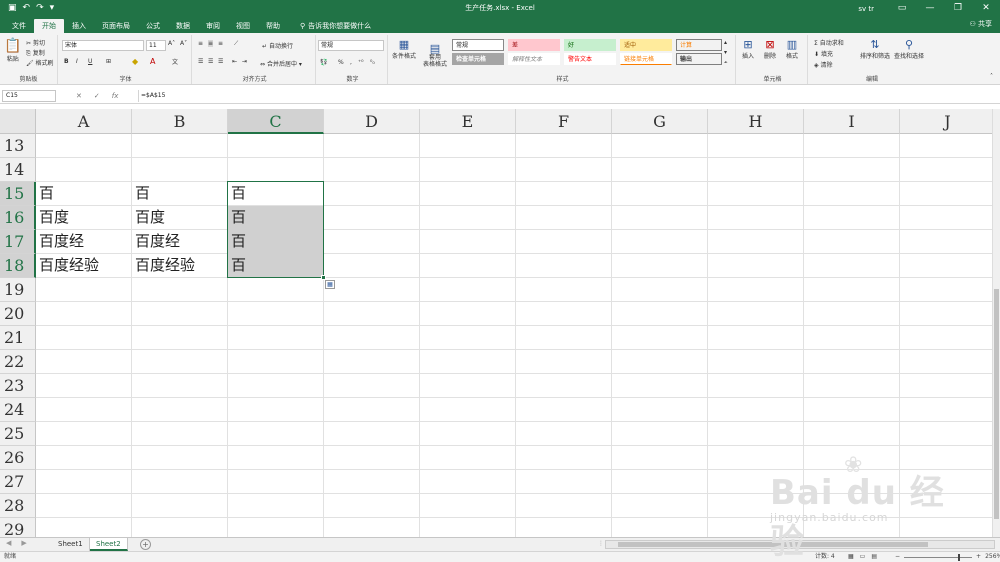 The height and width of the screenshot is (562, 1000). What do you see at coordinates (84, 218) in the screenshot?
I see `cell-a16: 百度` at bounding box center [84, 218].